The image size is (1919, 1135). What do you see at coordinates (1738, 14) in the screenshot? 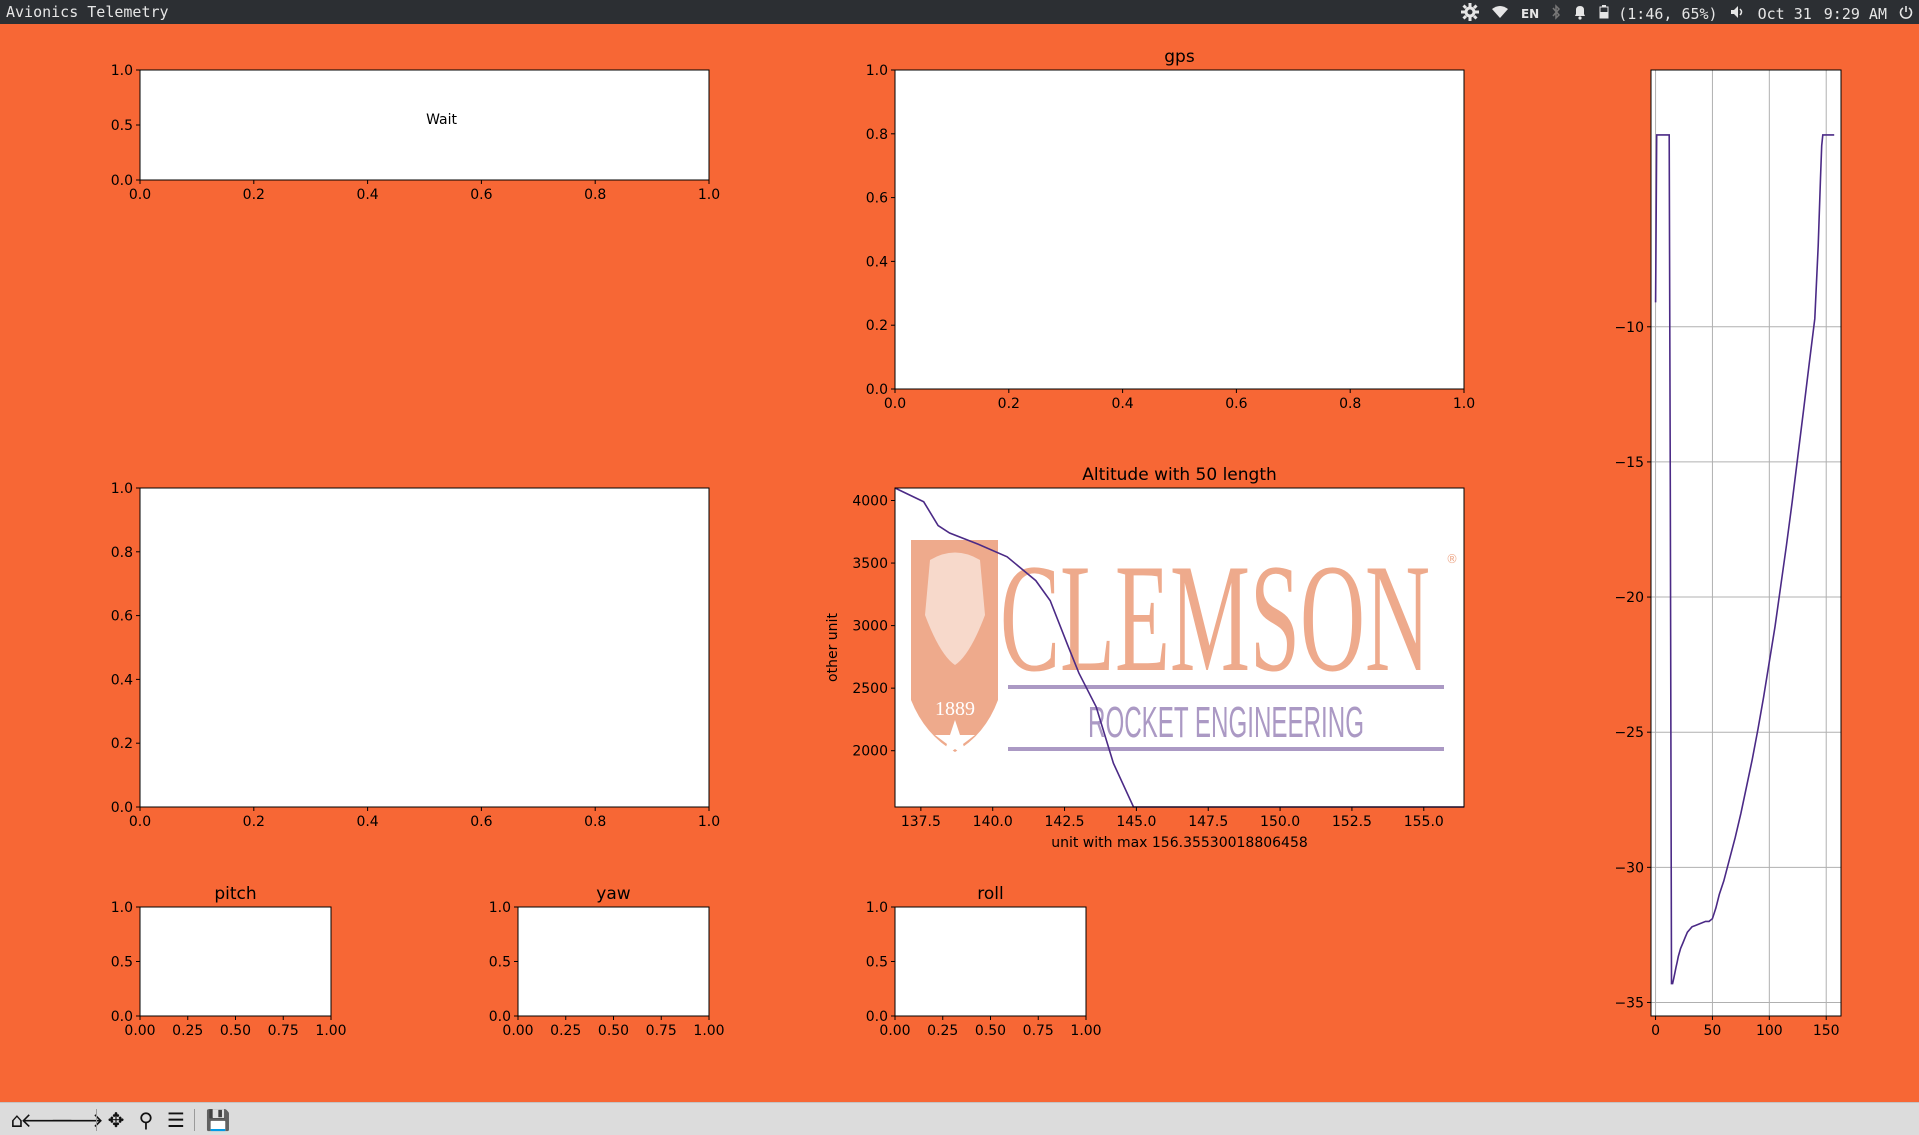
I see `volume-icon` at bounding box center [1738, 14].